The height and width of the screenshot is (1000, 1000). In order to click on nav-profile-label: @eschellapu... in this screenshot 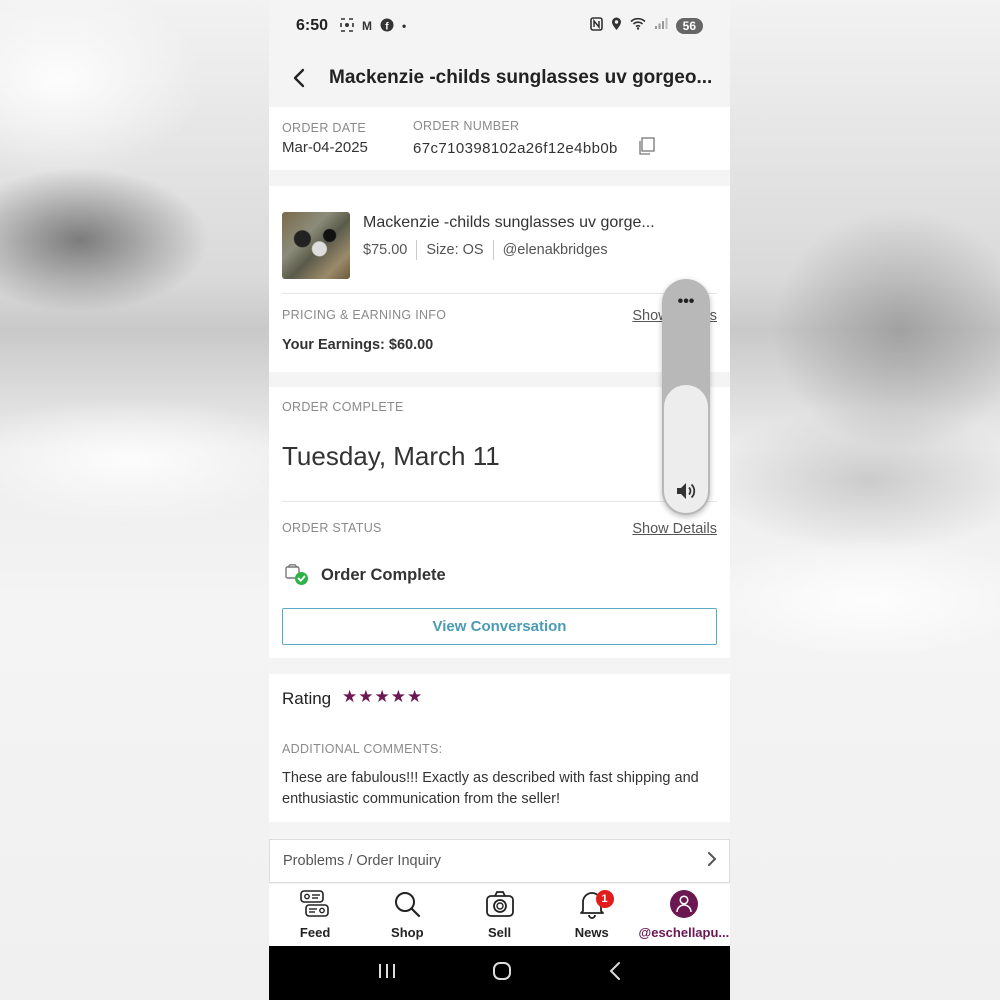, I will do `click(684, 932)`.